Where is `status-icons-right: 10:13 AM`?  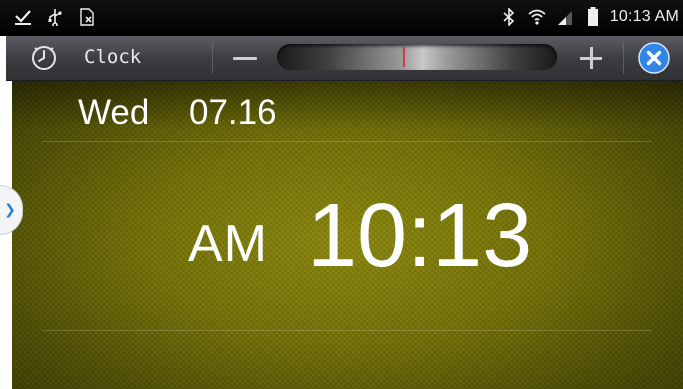
status-icons-right: 10:13 AM is located at coordinates (588, 17).